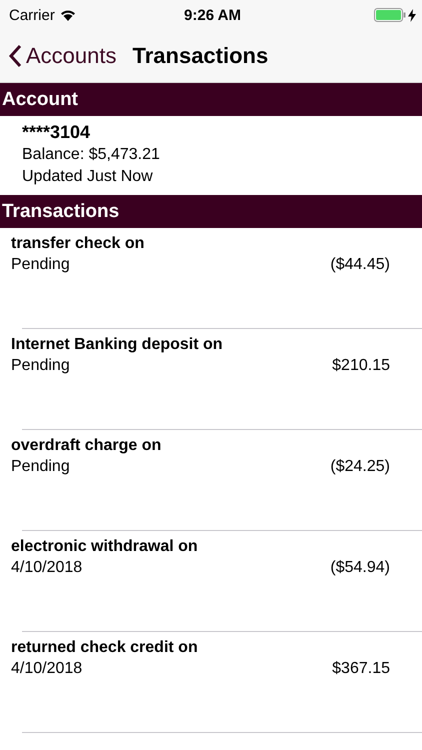 This screenshot has width=422, height=750. I want to click on balance-text: Balance: $5,473.21, so click(91, 155).